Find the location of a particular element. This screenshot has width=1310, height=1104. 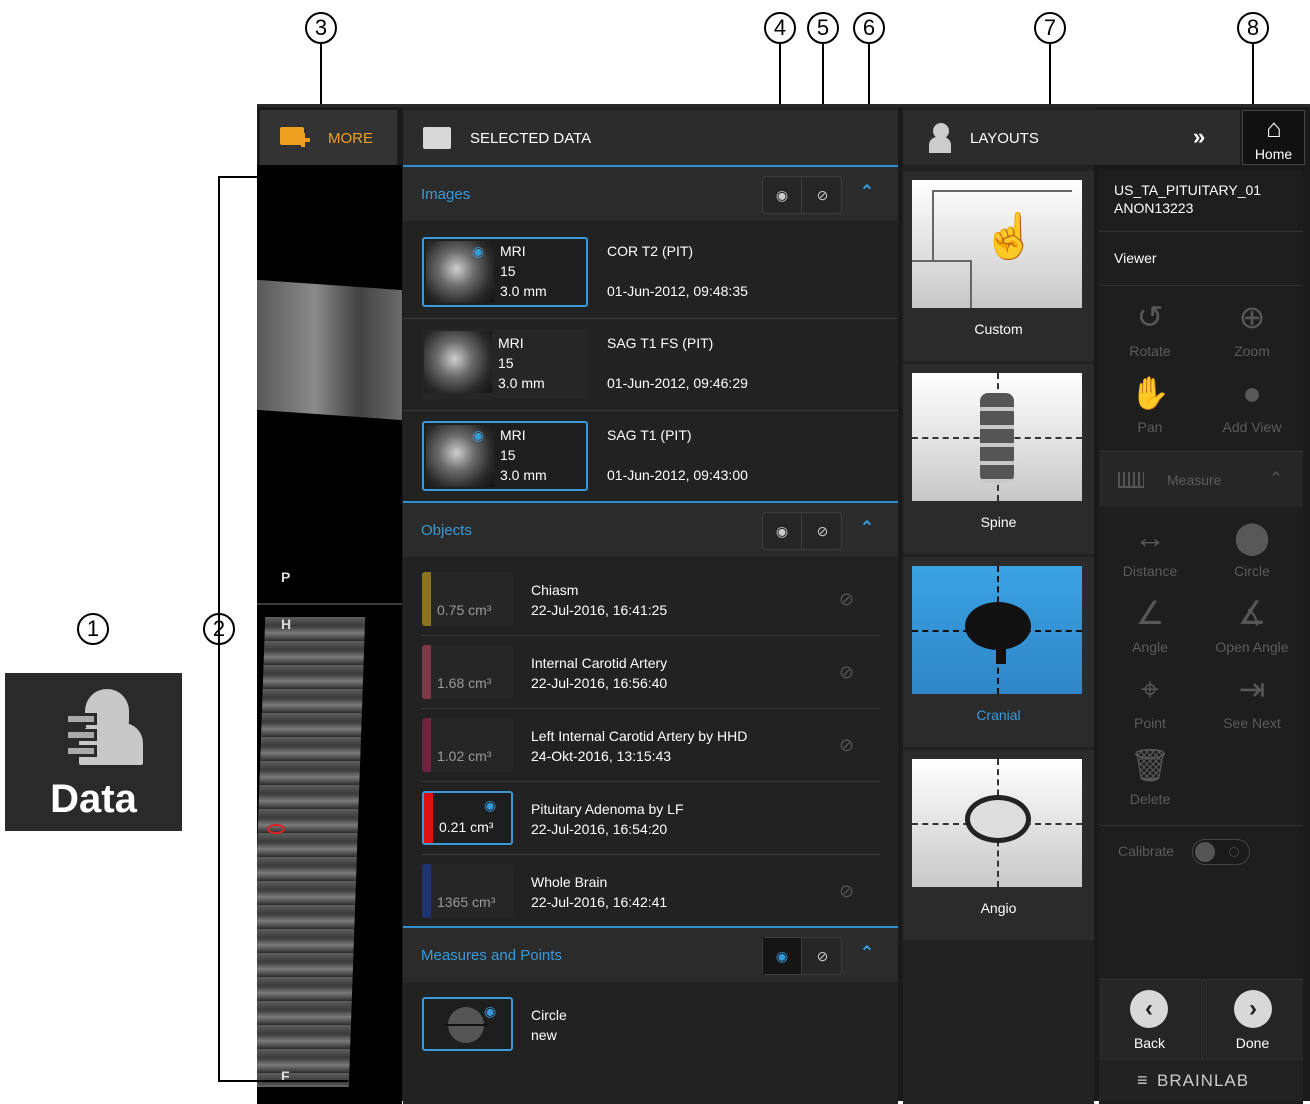

layouts-title: LAYOUTS is located at coordinates (1004, 138).